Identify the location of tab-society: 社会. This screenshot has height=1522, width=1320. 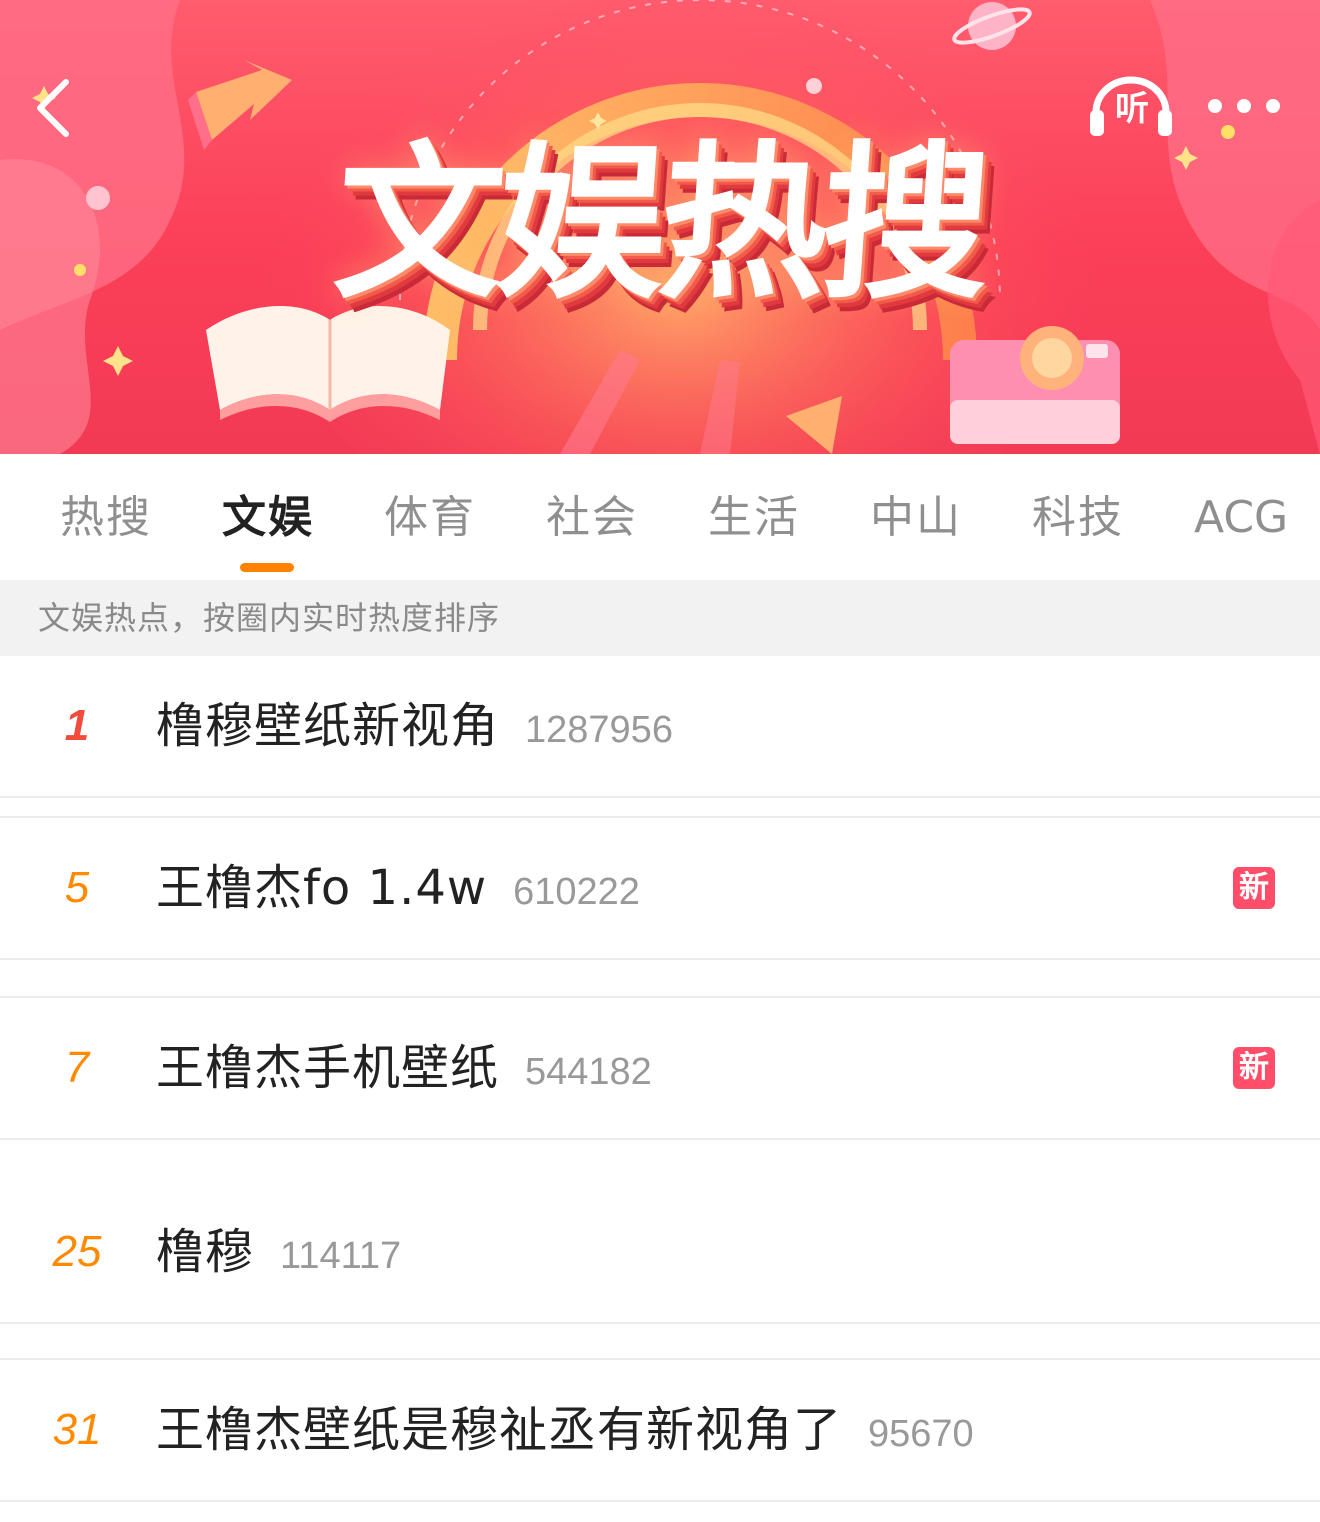
(592, 518).